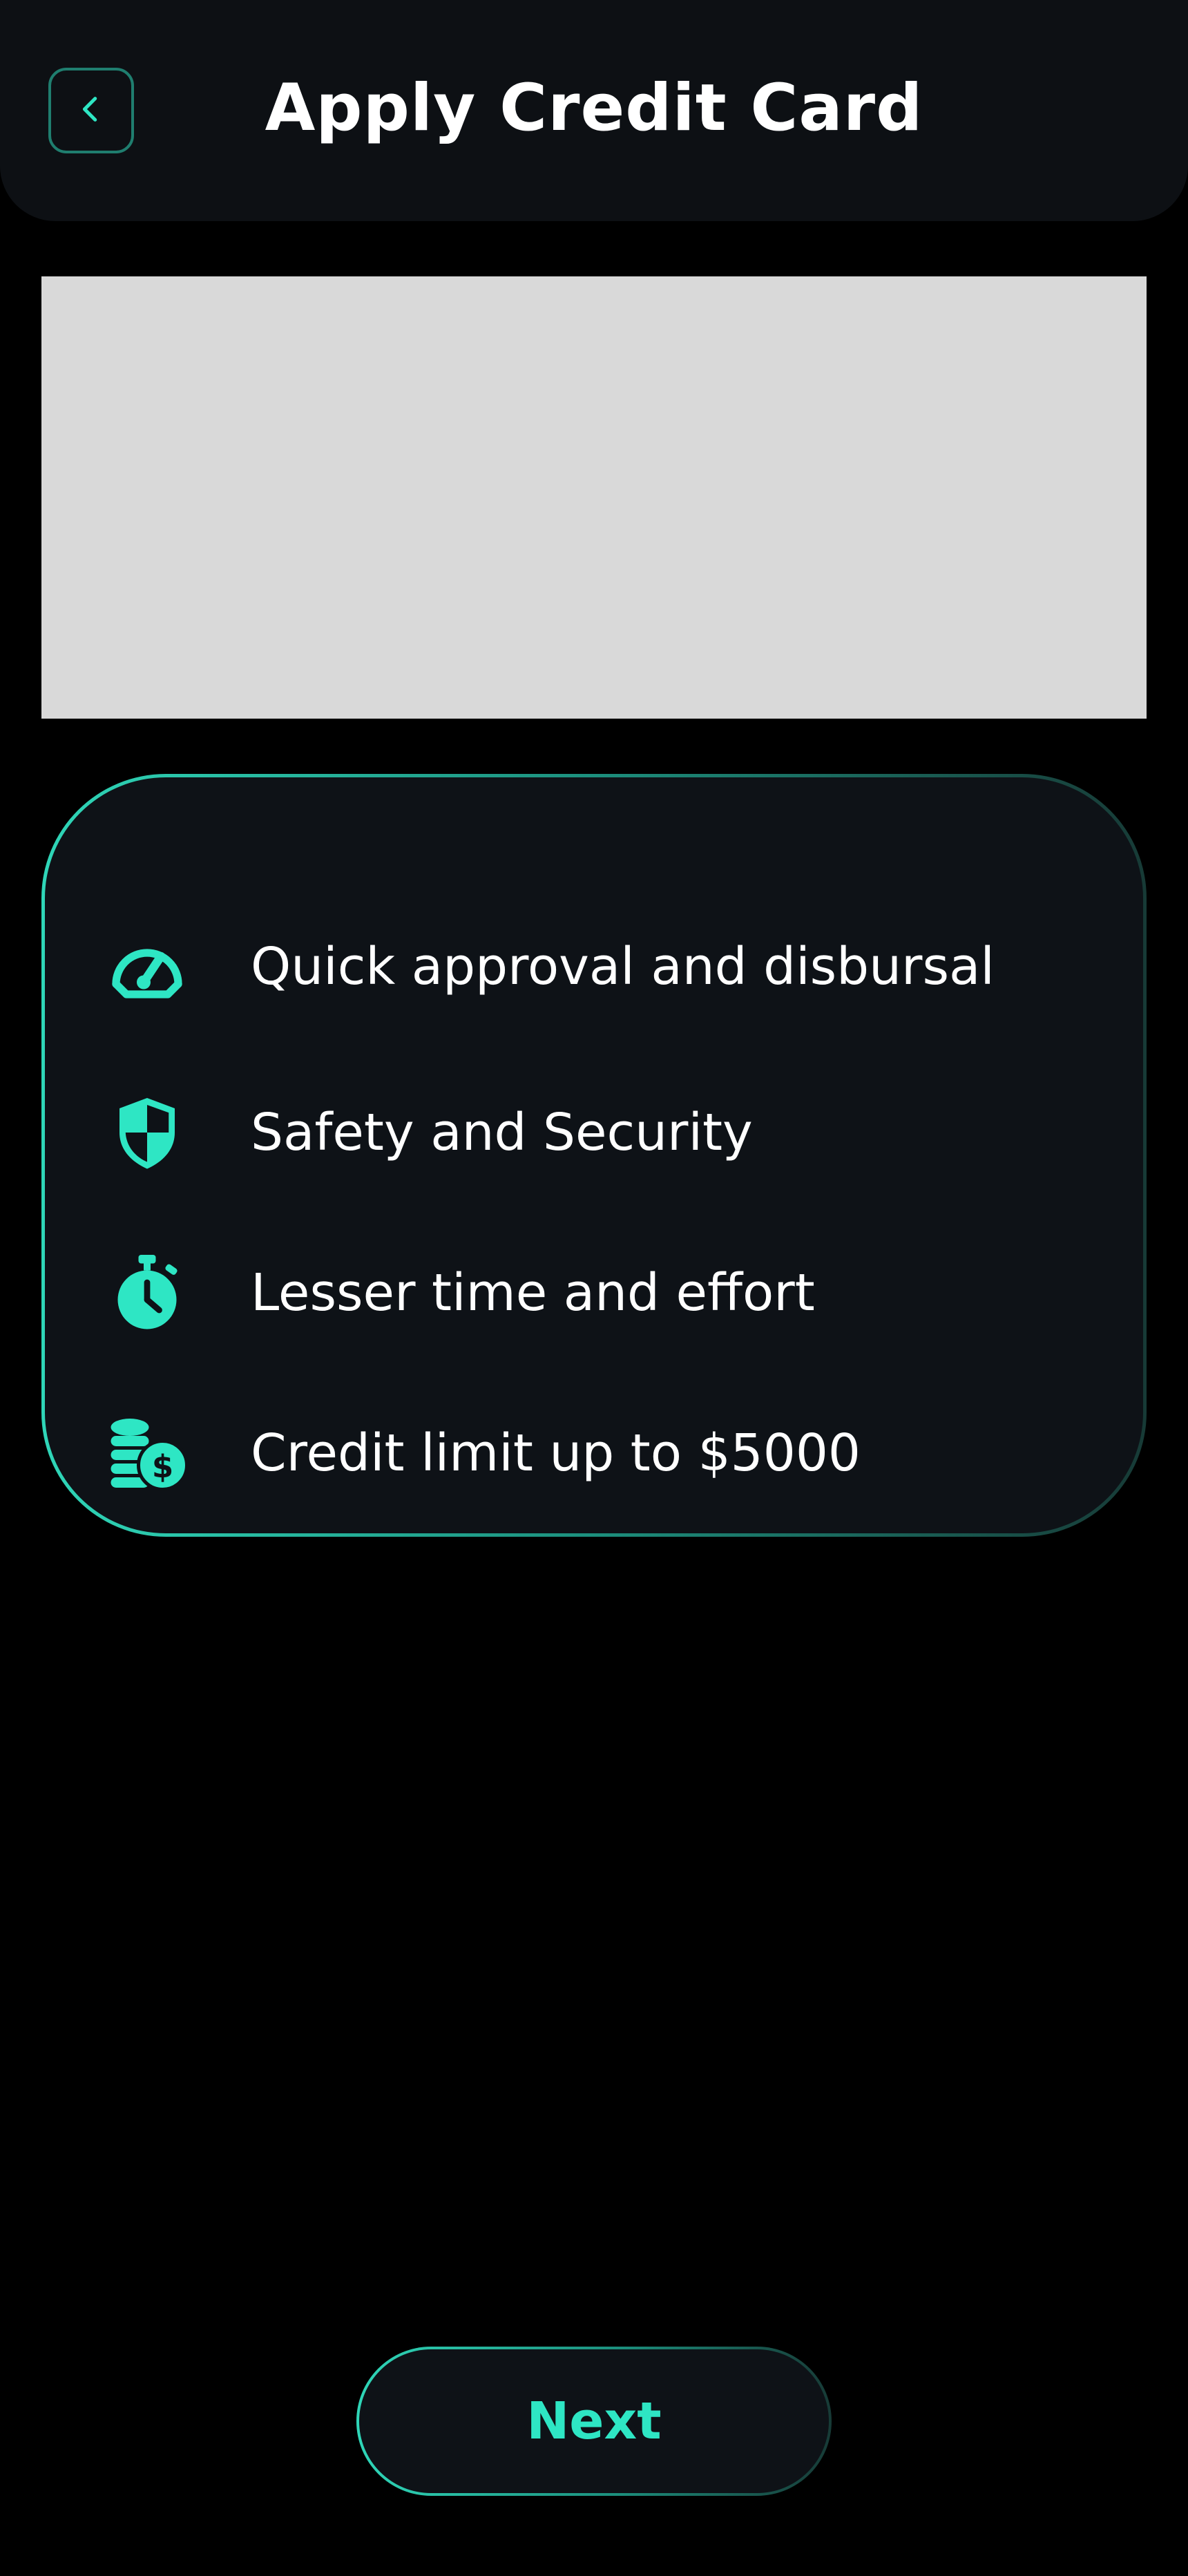 Image resolution: width=1188 pixels, height=2576 pixels. What do you see at coordinates (147, 1453) in the screenshot?
I see `coins-dollar-icon: $` at bounding box center [147, 1453].